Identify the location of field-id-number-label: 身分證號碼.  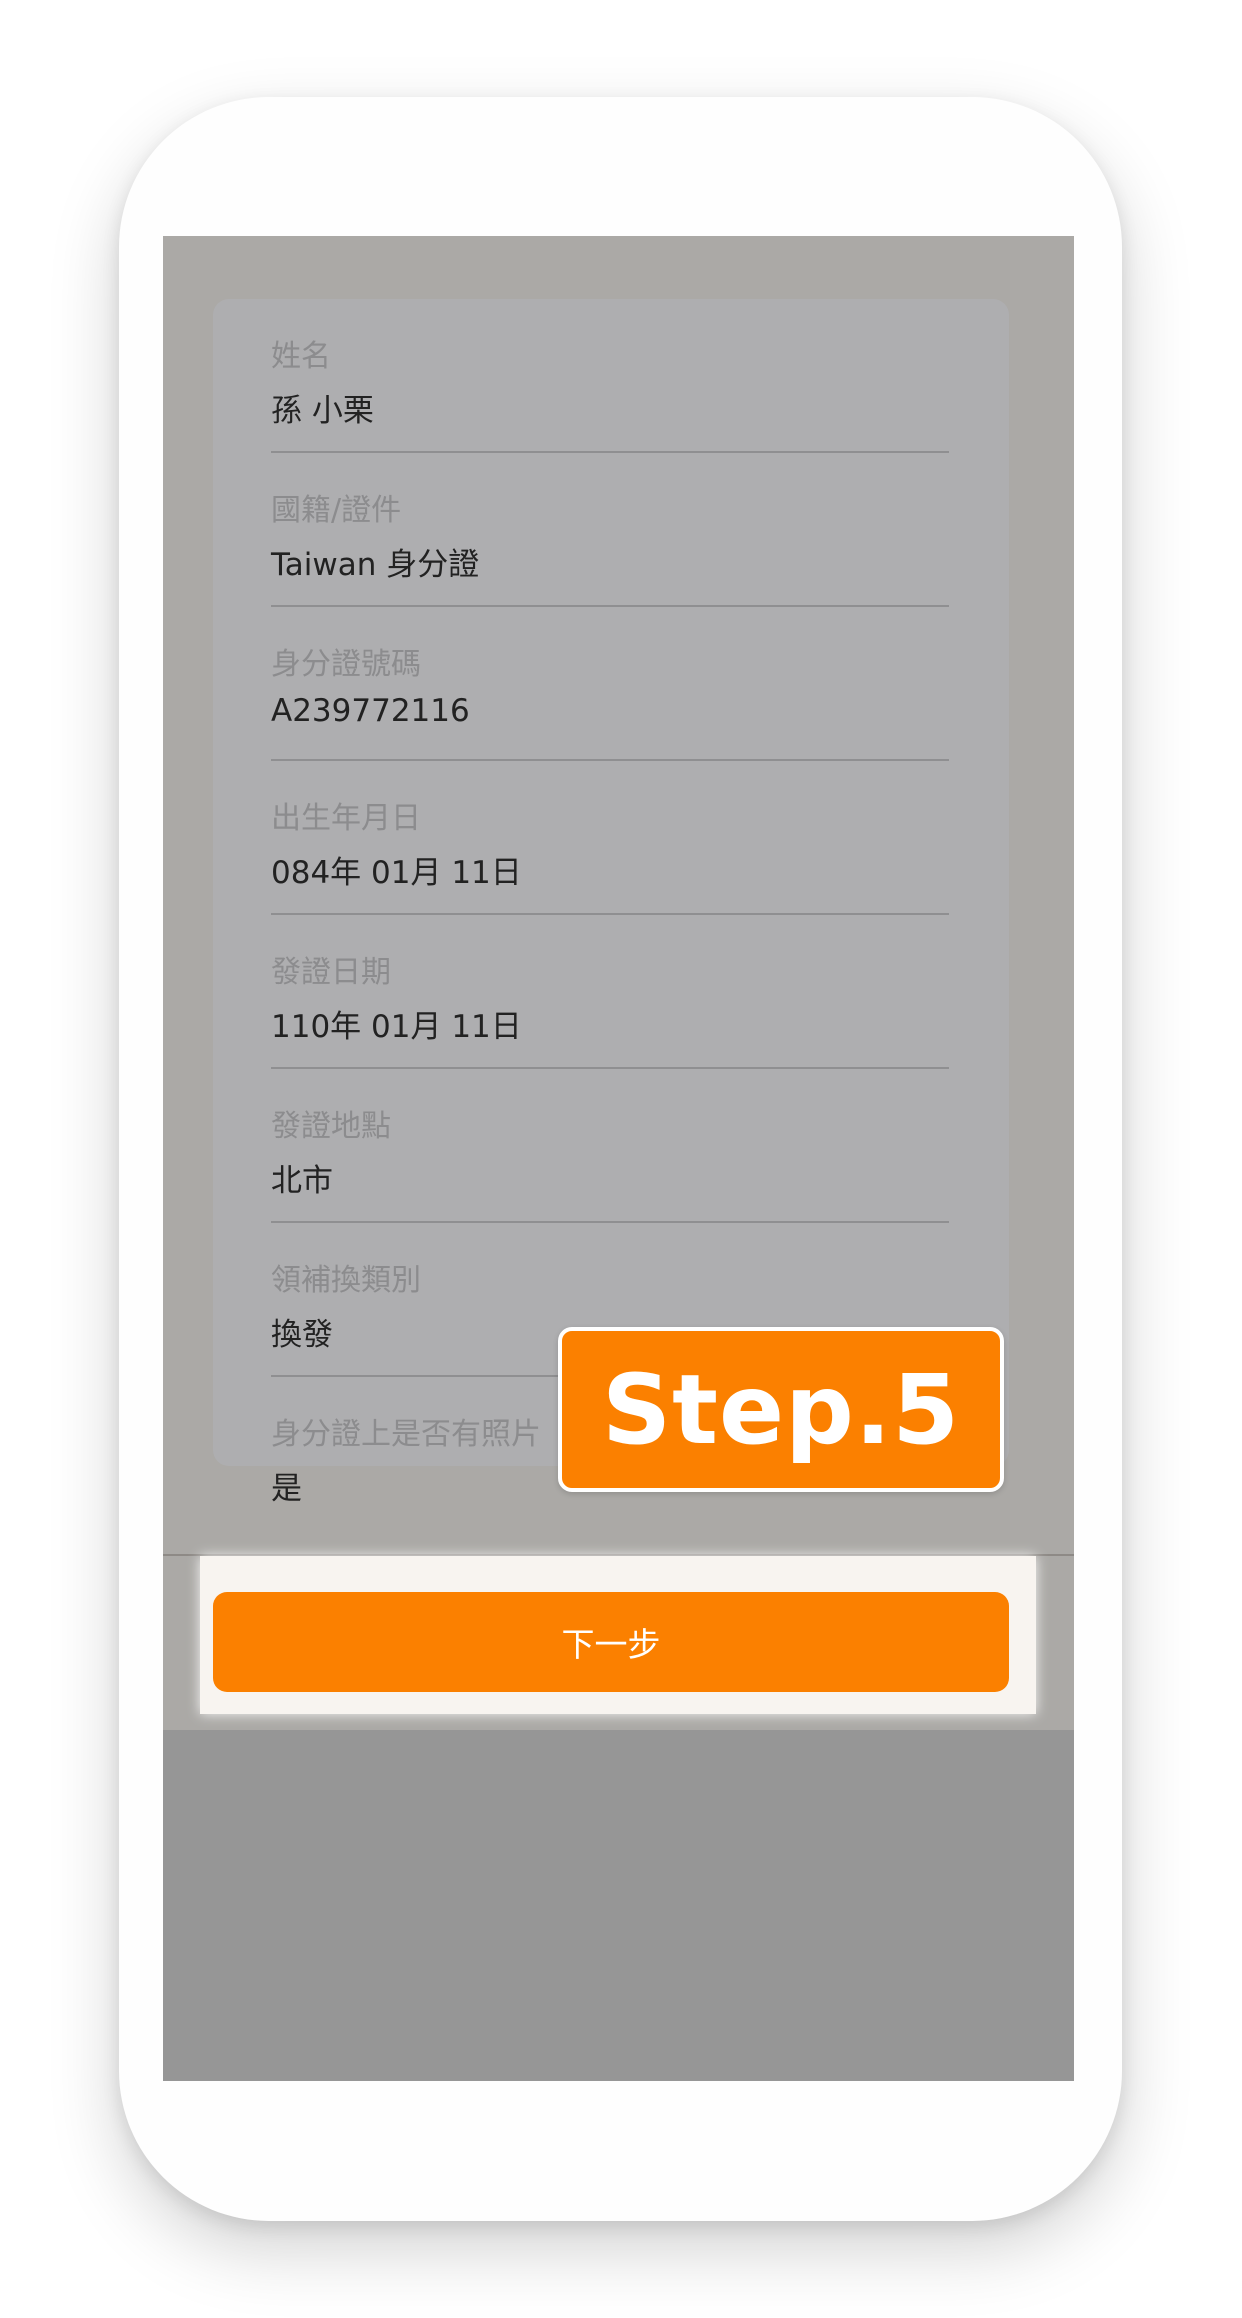
(346, 664).